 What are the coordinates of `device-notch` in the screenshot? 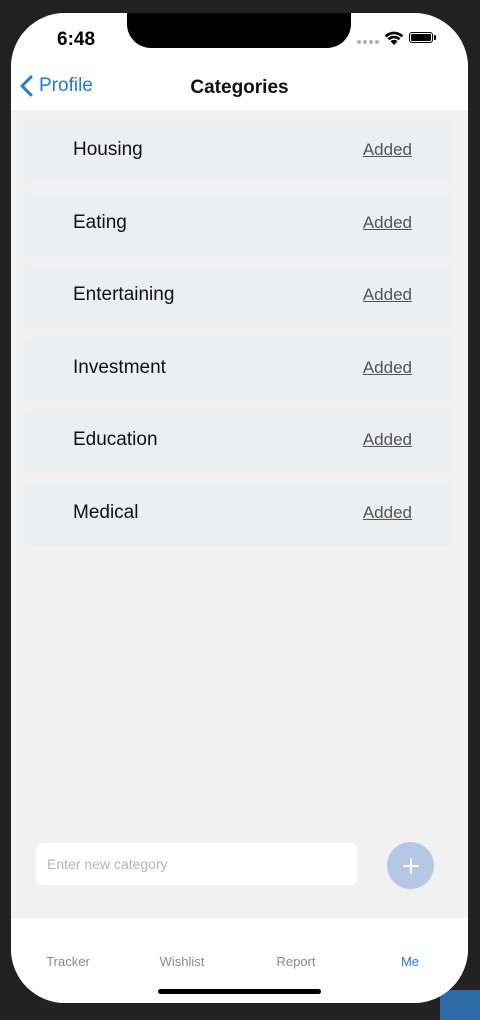 It's located at (239, 30).